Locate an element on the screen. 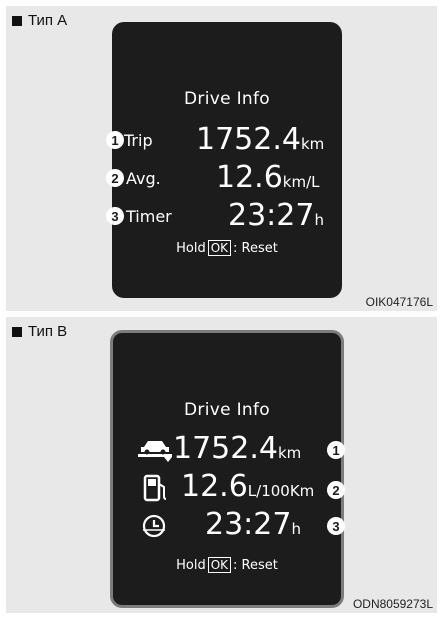 The image size is (443, 618). type-b-label: Тип B is located at coordinates (39, 331).